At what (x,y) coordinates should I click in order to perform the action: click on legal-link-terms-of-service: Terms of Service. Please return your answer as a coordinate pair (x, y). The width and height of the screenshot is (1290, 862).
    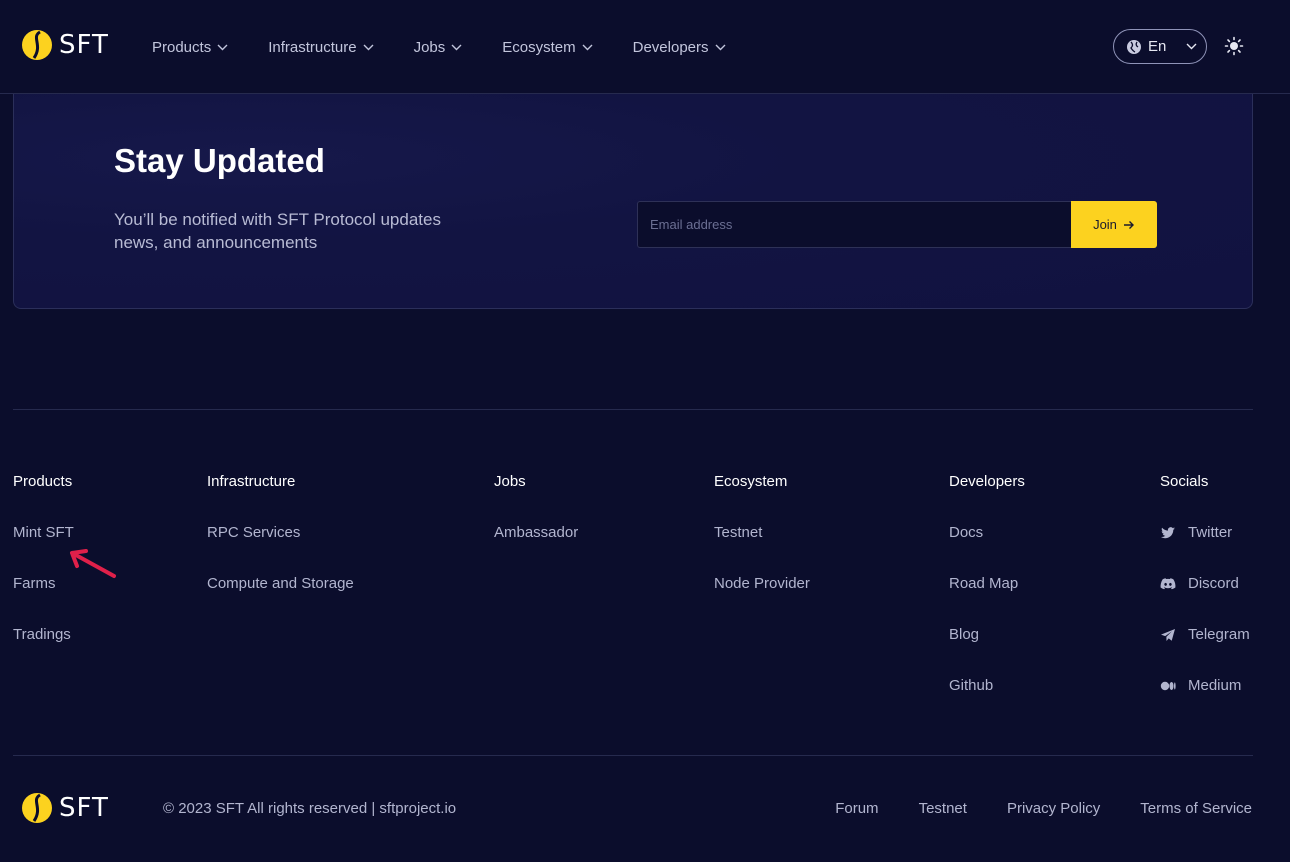
    Looking at the image, I should click on (1196, 808).